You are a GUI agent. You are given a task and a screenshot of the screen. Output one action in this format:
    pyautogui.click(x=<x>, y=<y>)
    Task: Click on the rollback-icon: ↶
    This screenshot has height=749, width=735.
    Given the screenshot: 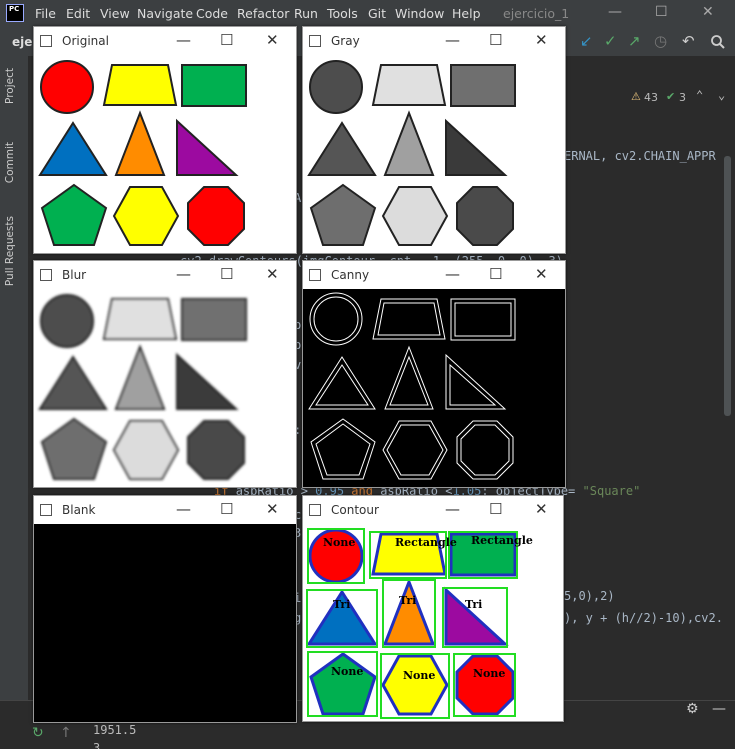 What is the action you would take?
    pyautogui.click(x=688, y=41)
    